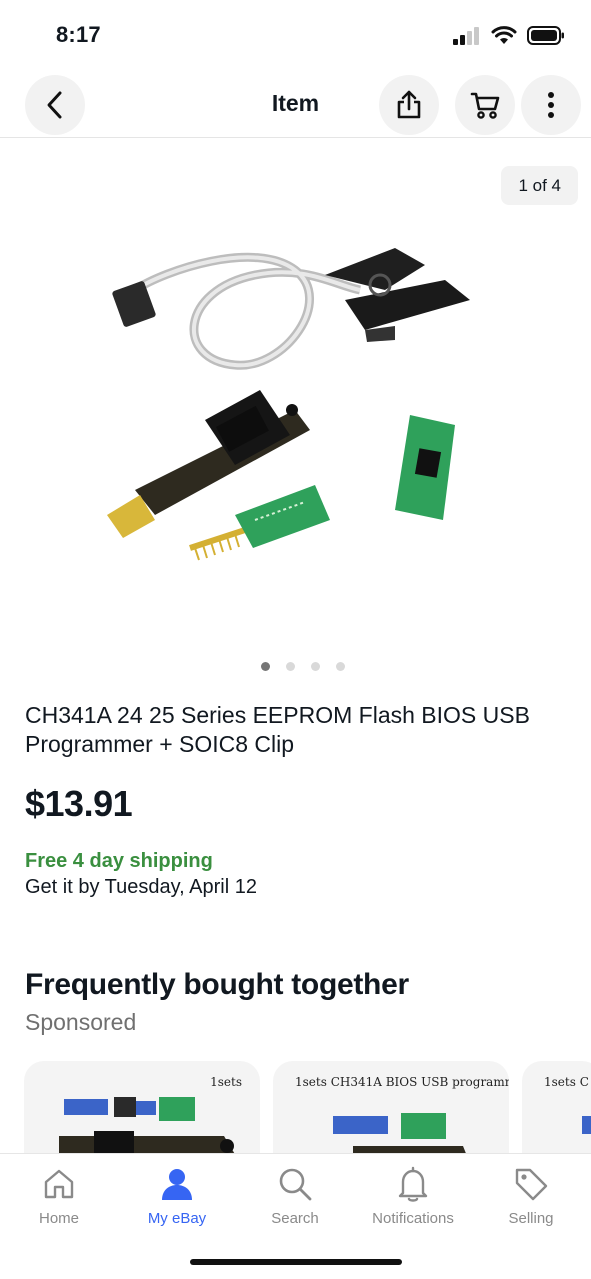 The width and height of the screenshot is (591, 1279). What do you see at coordinates (79, 803) in the screenshot?
I see `product-price: $13.91` at bounding box center [79, 803].